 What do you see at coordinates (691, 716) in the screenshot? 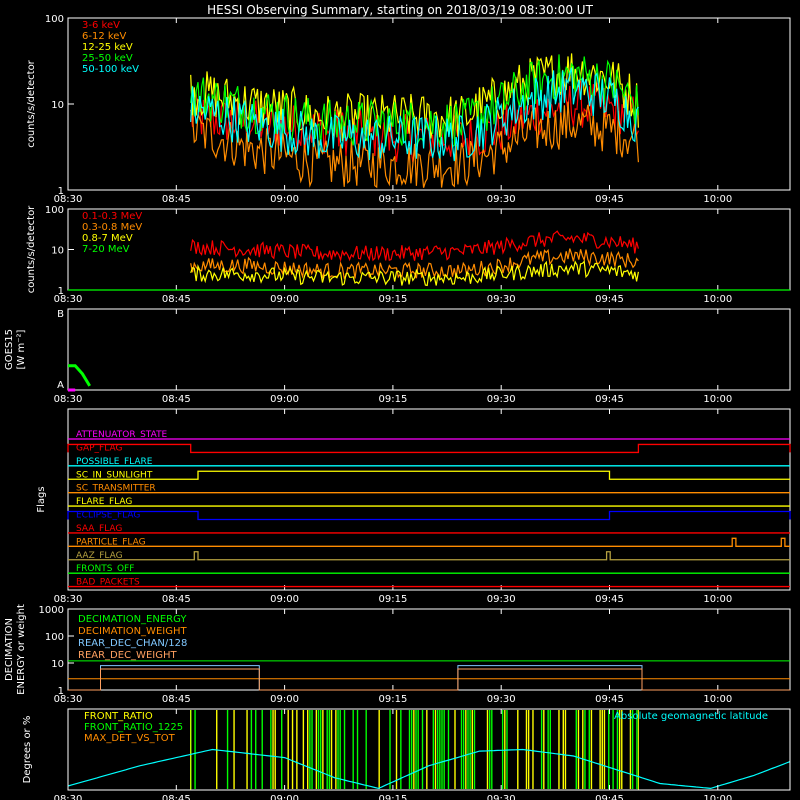
I see `latitude-annotation: Absolute geomagnetic latitude` at bounding box center [691, 716].